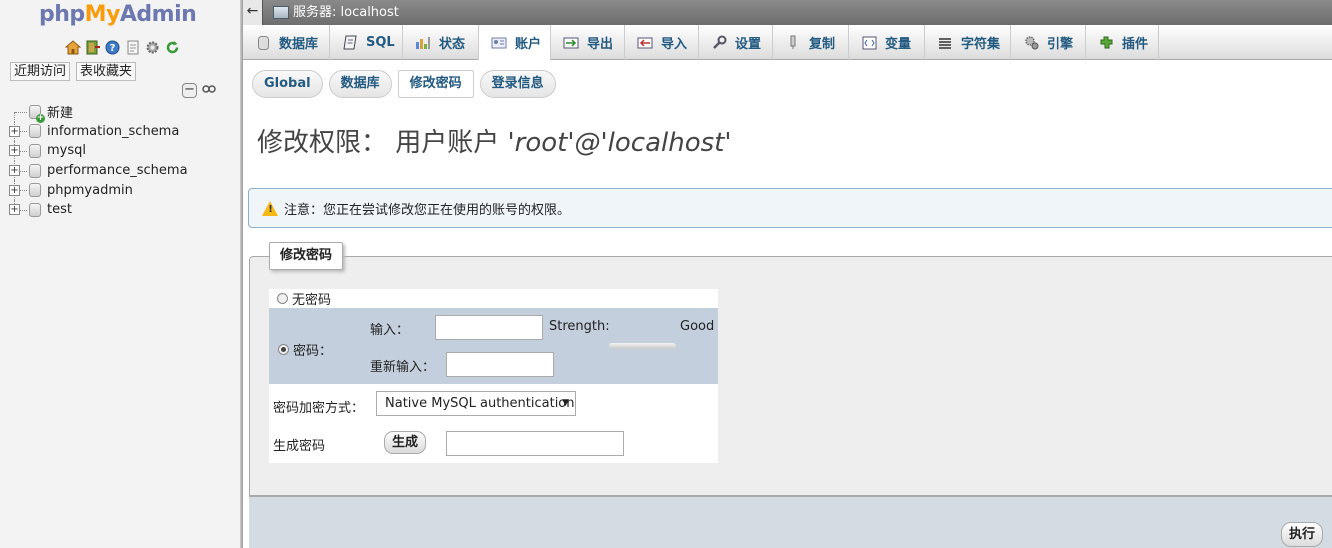 This screenshot has width=1332, height=548. What do you see at coordinates (528, 44) in the screenshot?
I see `tab-label: 账户` at bounding box center [528, 44].